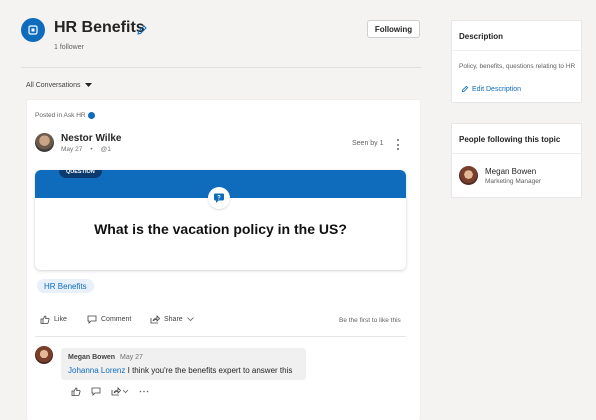 This screenshot has height=420, width=596. What do you see at coordinates (65, 286) in the screenshot?
I see `topic-tag: HR Benefits` at bounding box center [65, 286].